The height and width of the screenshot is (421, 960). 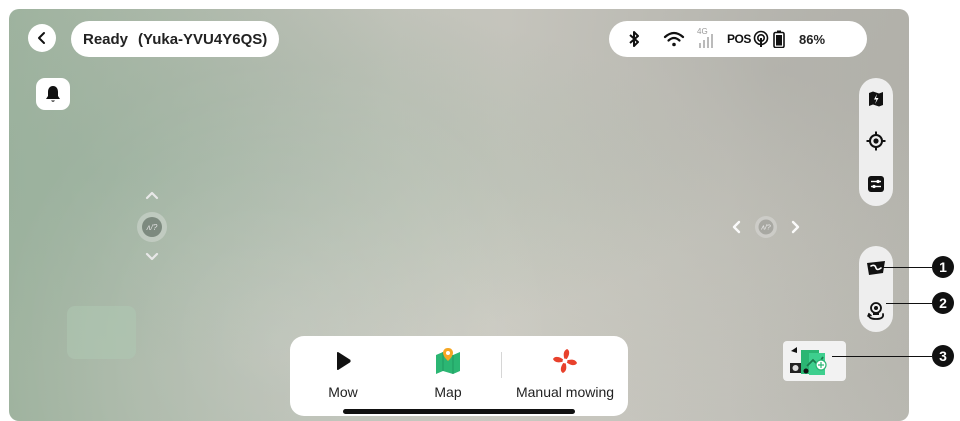 I want to click on locate-button, so click(x=876, y=141).